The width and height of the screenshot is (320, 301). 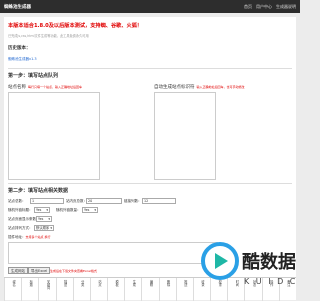 I want to click on table-header-text: 域名, so click(x=13, y=283).